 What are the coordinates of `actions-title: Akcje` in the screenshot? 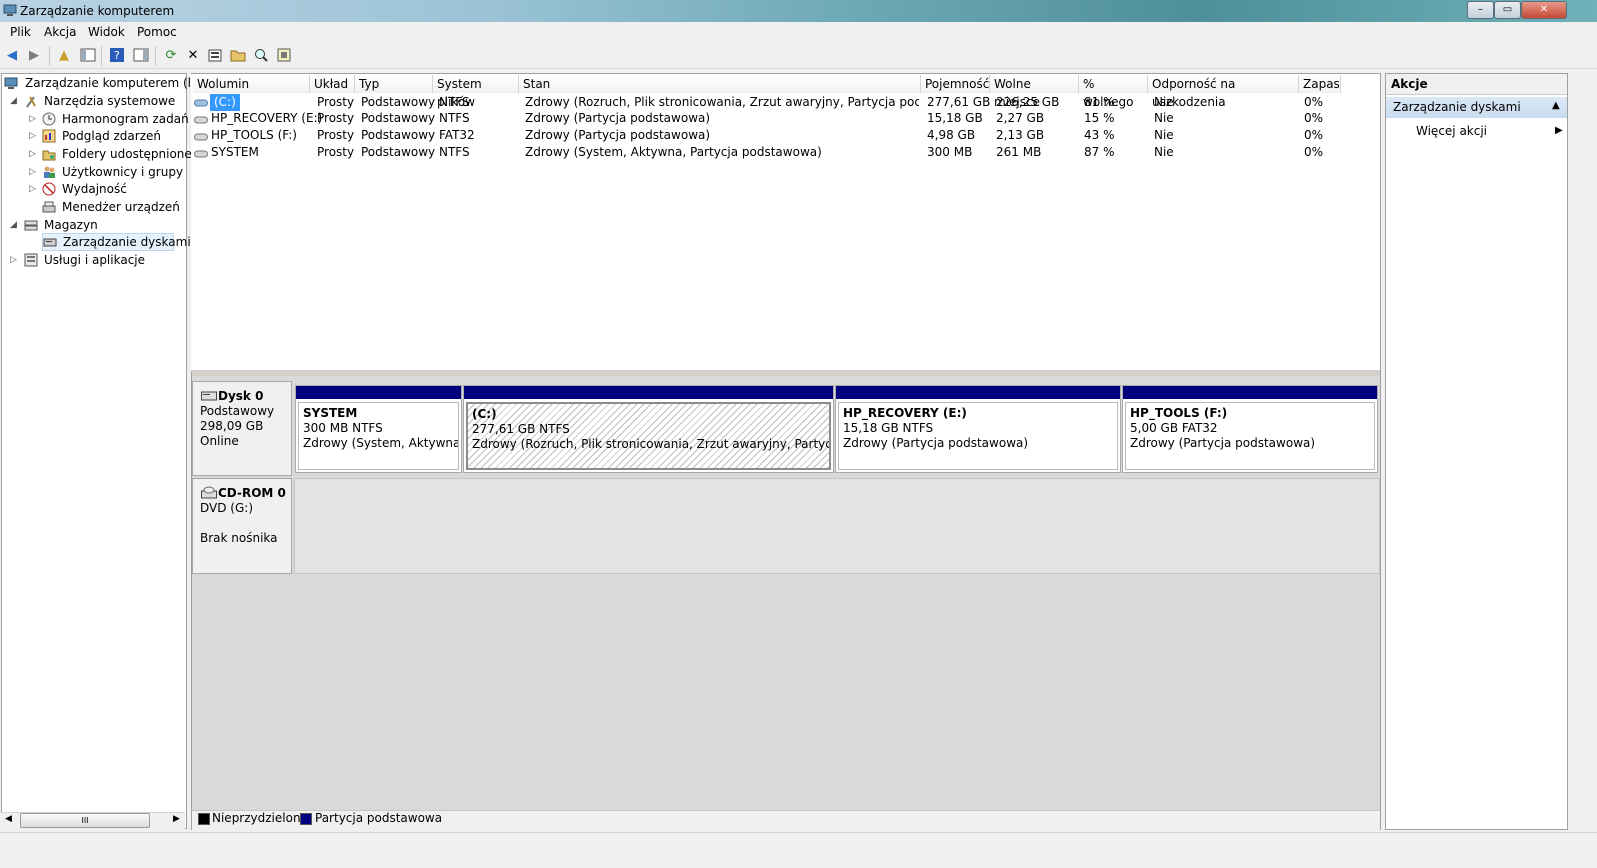 It's located at (1409, 84).